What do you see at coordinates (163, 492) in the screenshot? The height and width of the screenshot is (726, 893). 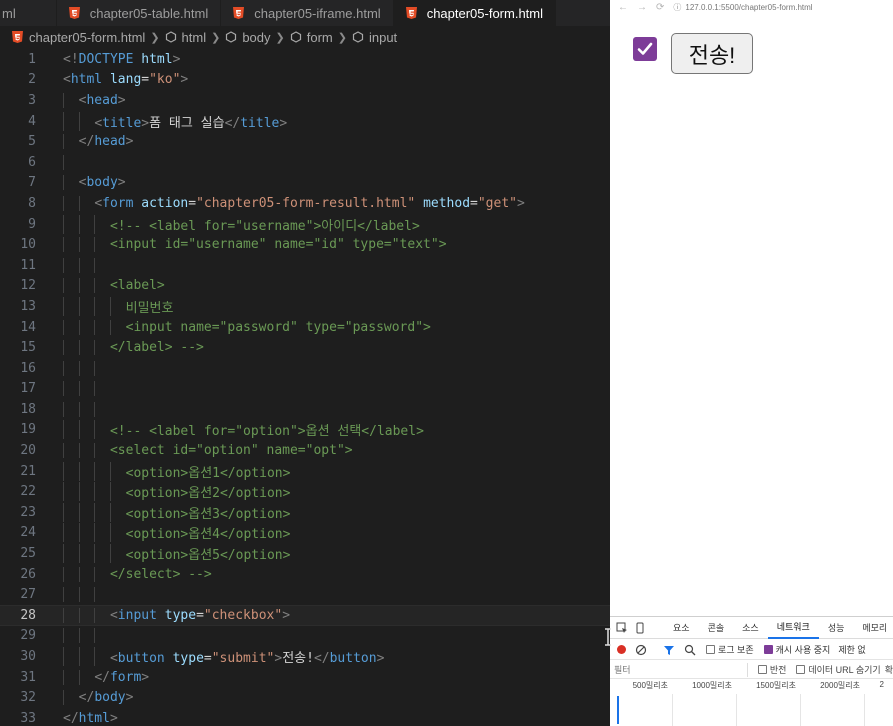 I see `code-text: <option>옵션2</option>` at bounding box center [163, 492].